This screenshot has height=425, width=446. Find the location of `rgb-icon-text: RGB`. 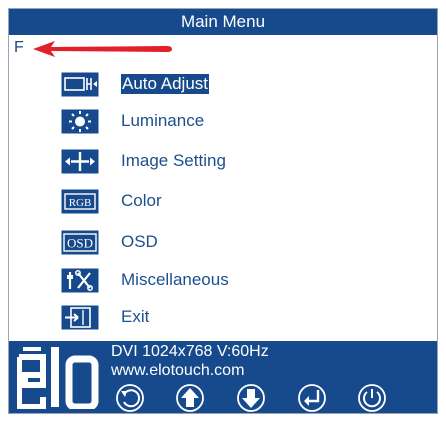

rgb-icon-text: RGB is located at coordinates (80, 203).